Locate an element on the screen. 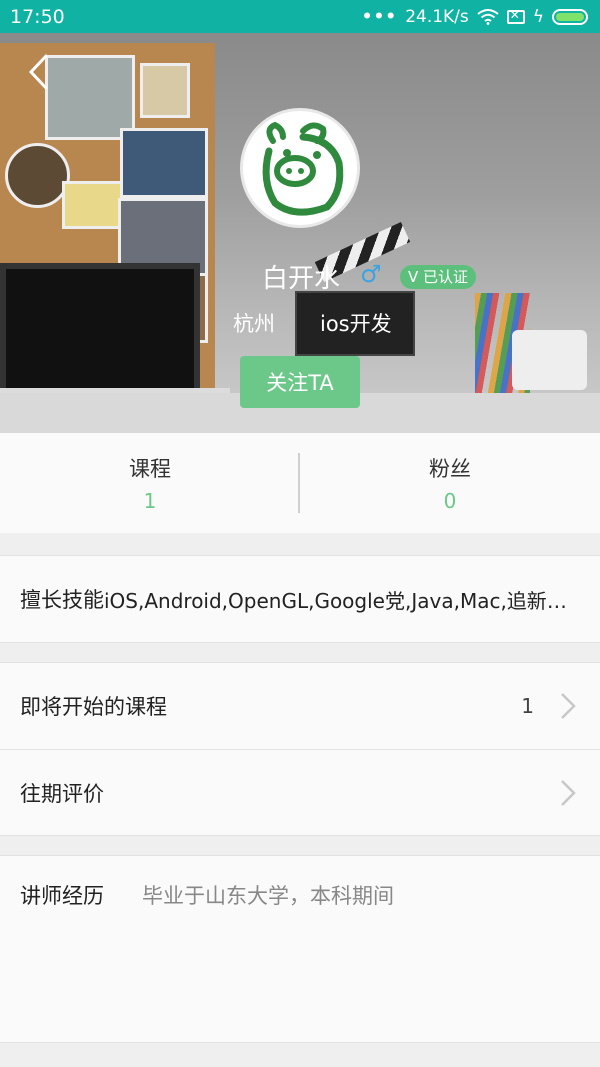  info-row: 杭州 ios开发 is located at coordinates (300, 325).